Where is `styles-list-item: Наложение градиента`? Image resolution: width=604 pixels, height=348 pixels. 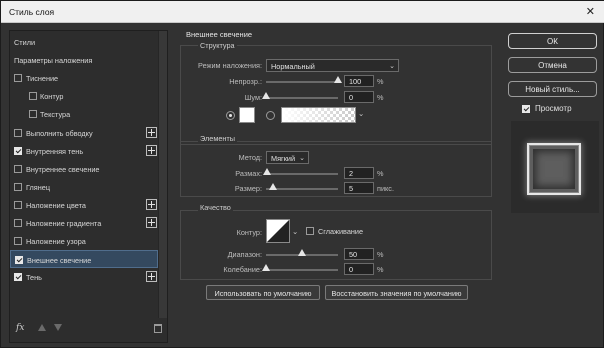 styles-list-item: Наложение градиента is located at coordinates (84, 223).